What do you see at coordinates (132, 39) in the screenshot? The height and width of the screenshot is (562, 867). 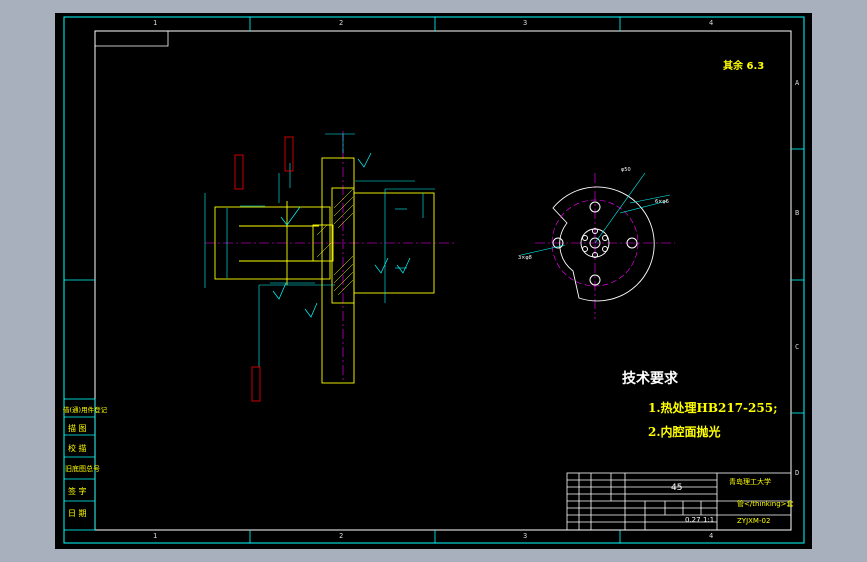 I see `corner-box` at bounding box center [132, 39].